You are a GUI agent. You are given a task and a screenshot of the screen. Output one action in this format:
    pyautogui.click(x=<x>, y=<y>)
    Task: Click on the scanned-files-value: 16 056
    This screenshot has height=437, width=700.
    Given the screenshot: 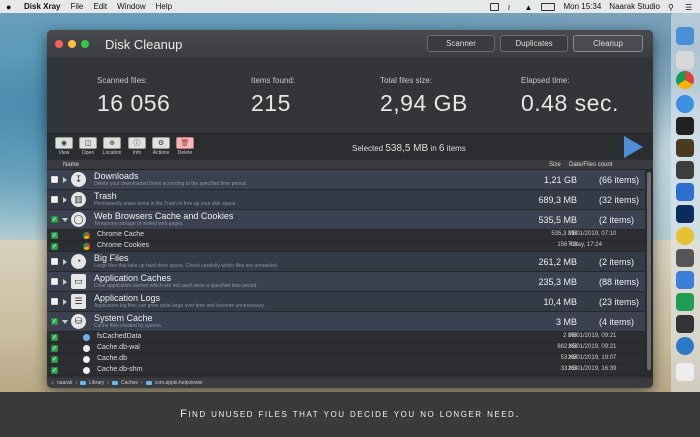 What is the action you would take?
    pyautogui.click(x=134, y=103)
    